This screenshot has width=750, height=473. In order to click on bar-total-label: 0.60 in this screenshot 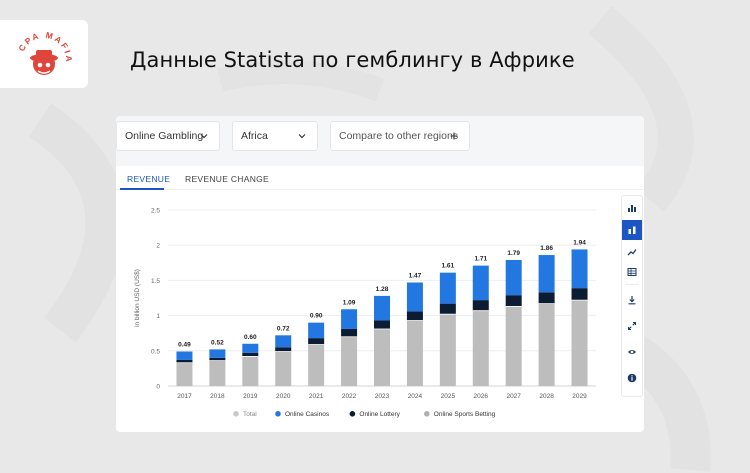, I will do `click(250, 337)`.